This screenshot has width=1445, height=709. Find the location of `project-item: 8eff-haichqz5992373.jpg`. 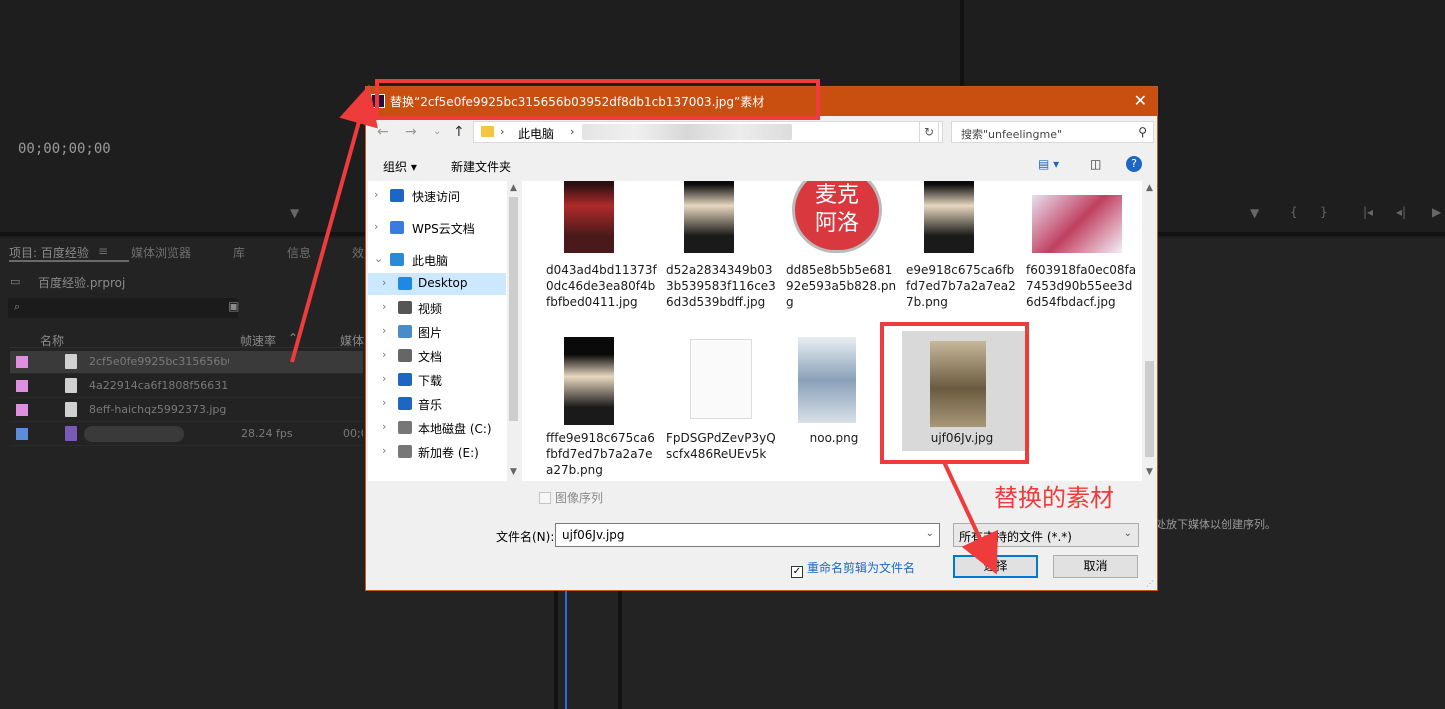

project-item: 8eff-haichqz5992373.jpg is located at coordinates (186, 410).